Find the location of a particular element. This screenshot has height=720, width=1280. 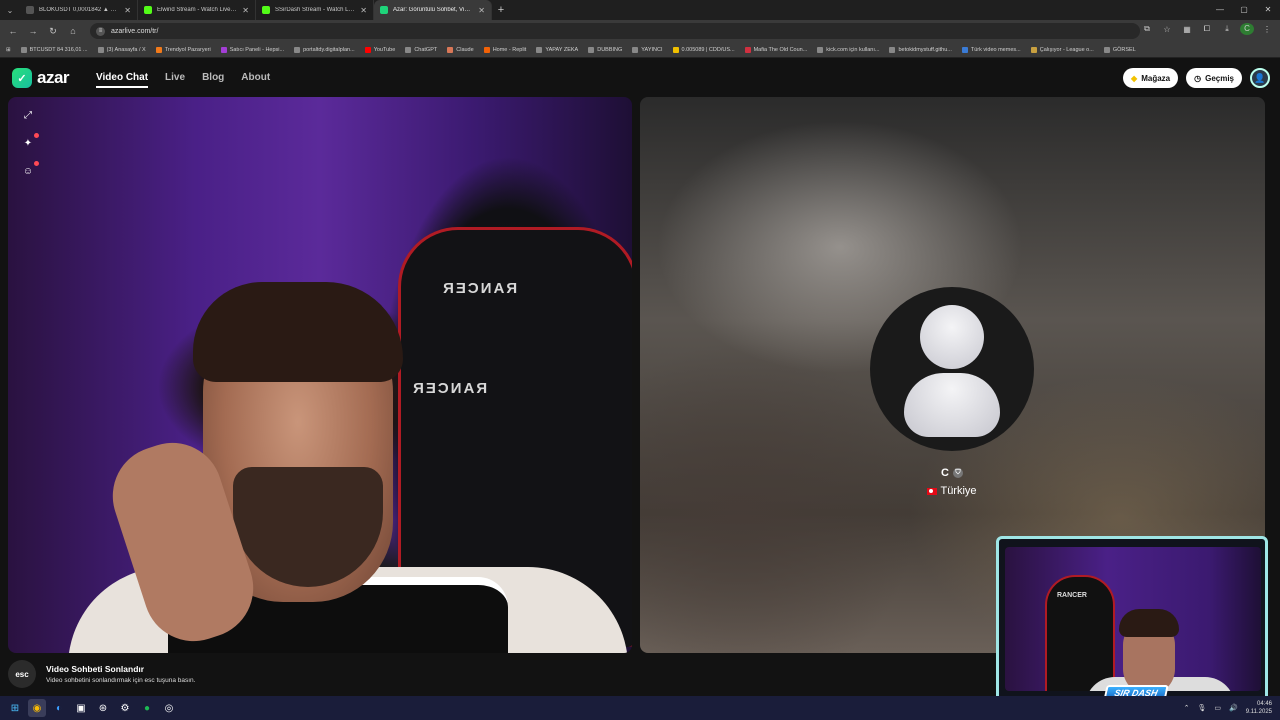

reload-icon: ↻ is located at coordinates (53, 31).